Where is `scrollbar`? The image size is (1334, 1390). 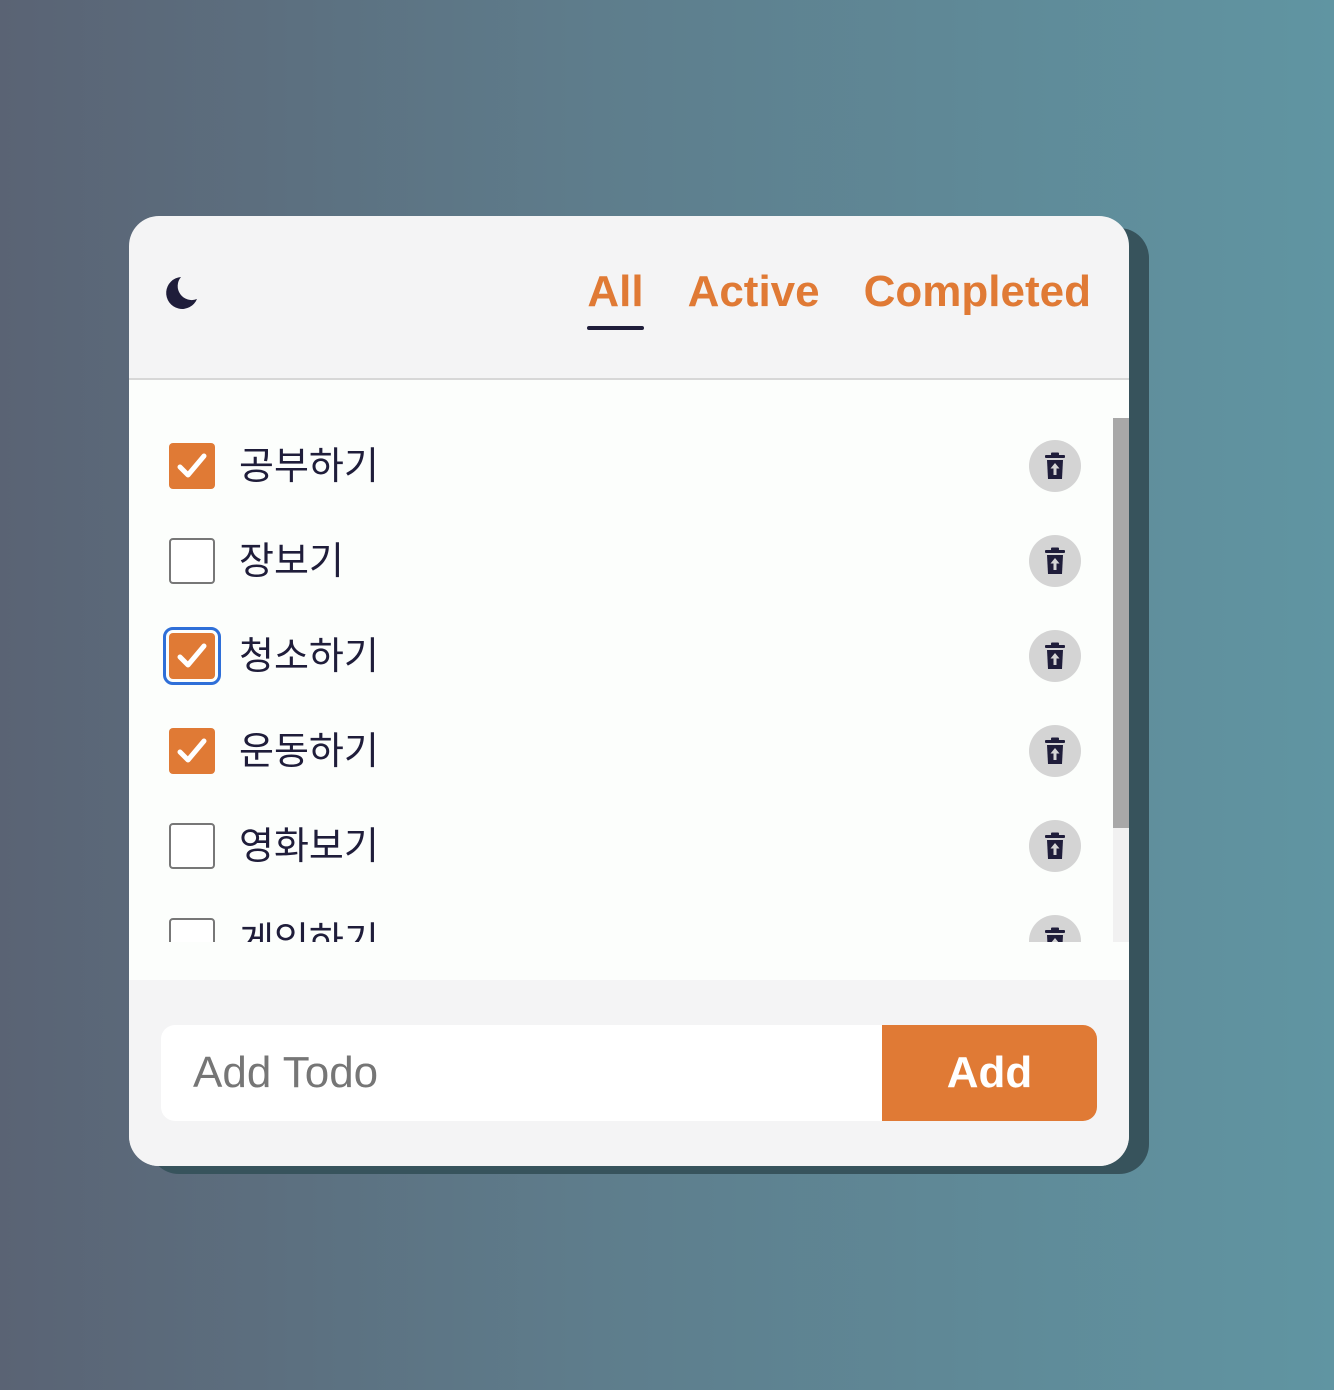
scrollbar is located at coordinates (1121, 680).